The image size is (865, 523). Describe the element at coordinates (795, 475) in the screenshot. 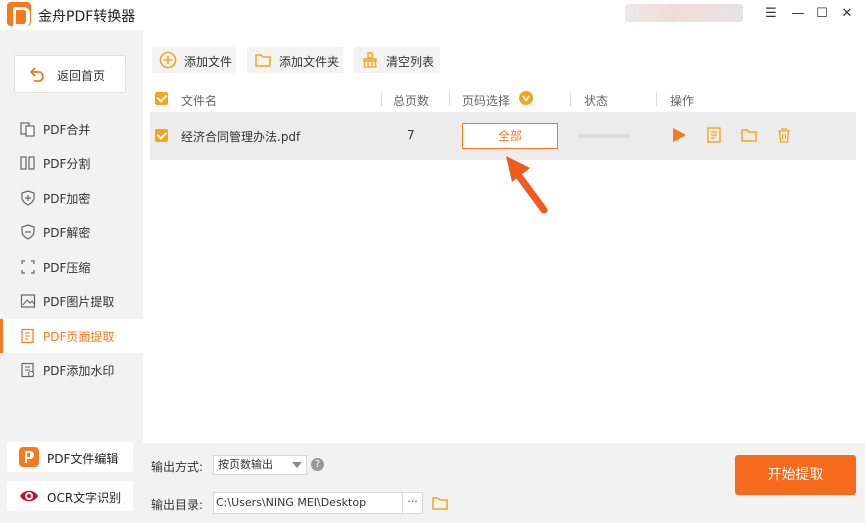

I see `start-extract-button: 开始提取` at that location.